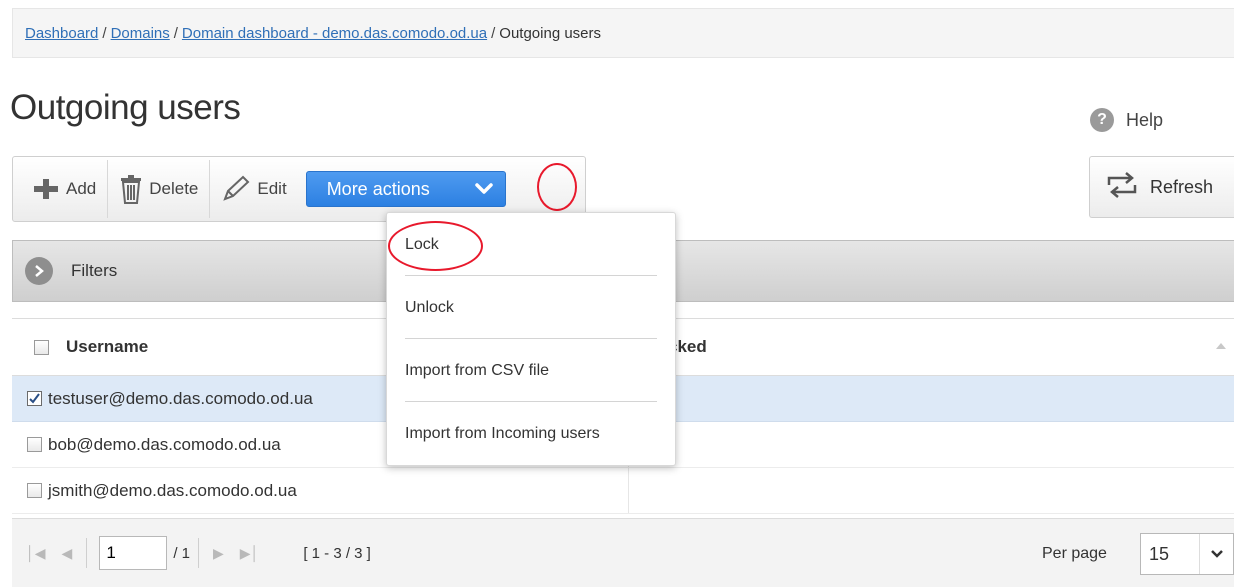 Image resolution: width=1234 pixels, height=587 pixels. Describe the element at coordinates (1182, 186) in the screenshot. I see `refresh-label: Refresh` at that location.